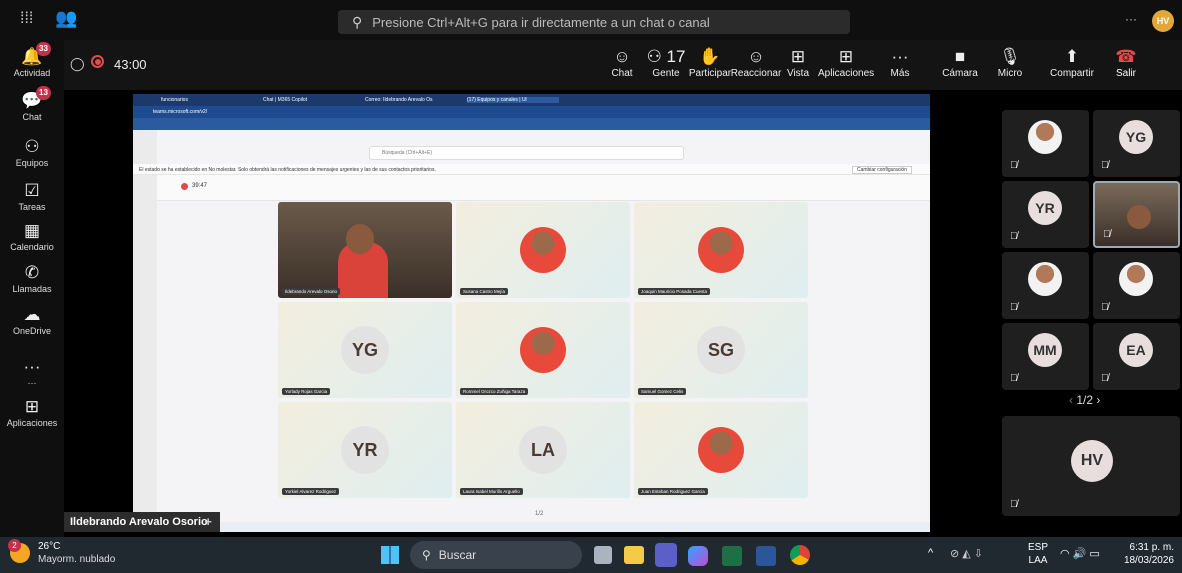  I want to click on clock: 6:31 p. m. 18/03/2026, so click(1146, 554).